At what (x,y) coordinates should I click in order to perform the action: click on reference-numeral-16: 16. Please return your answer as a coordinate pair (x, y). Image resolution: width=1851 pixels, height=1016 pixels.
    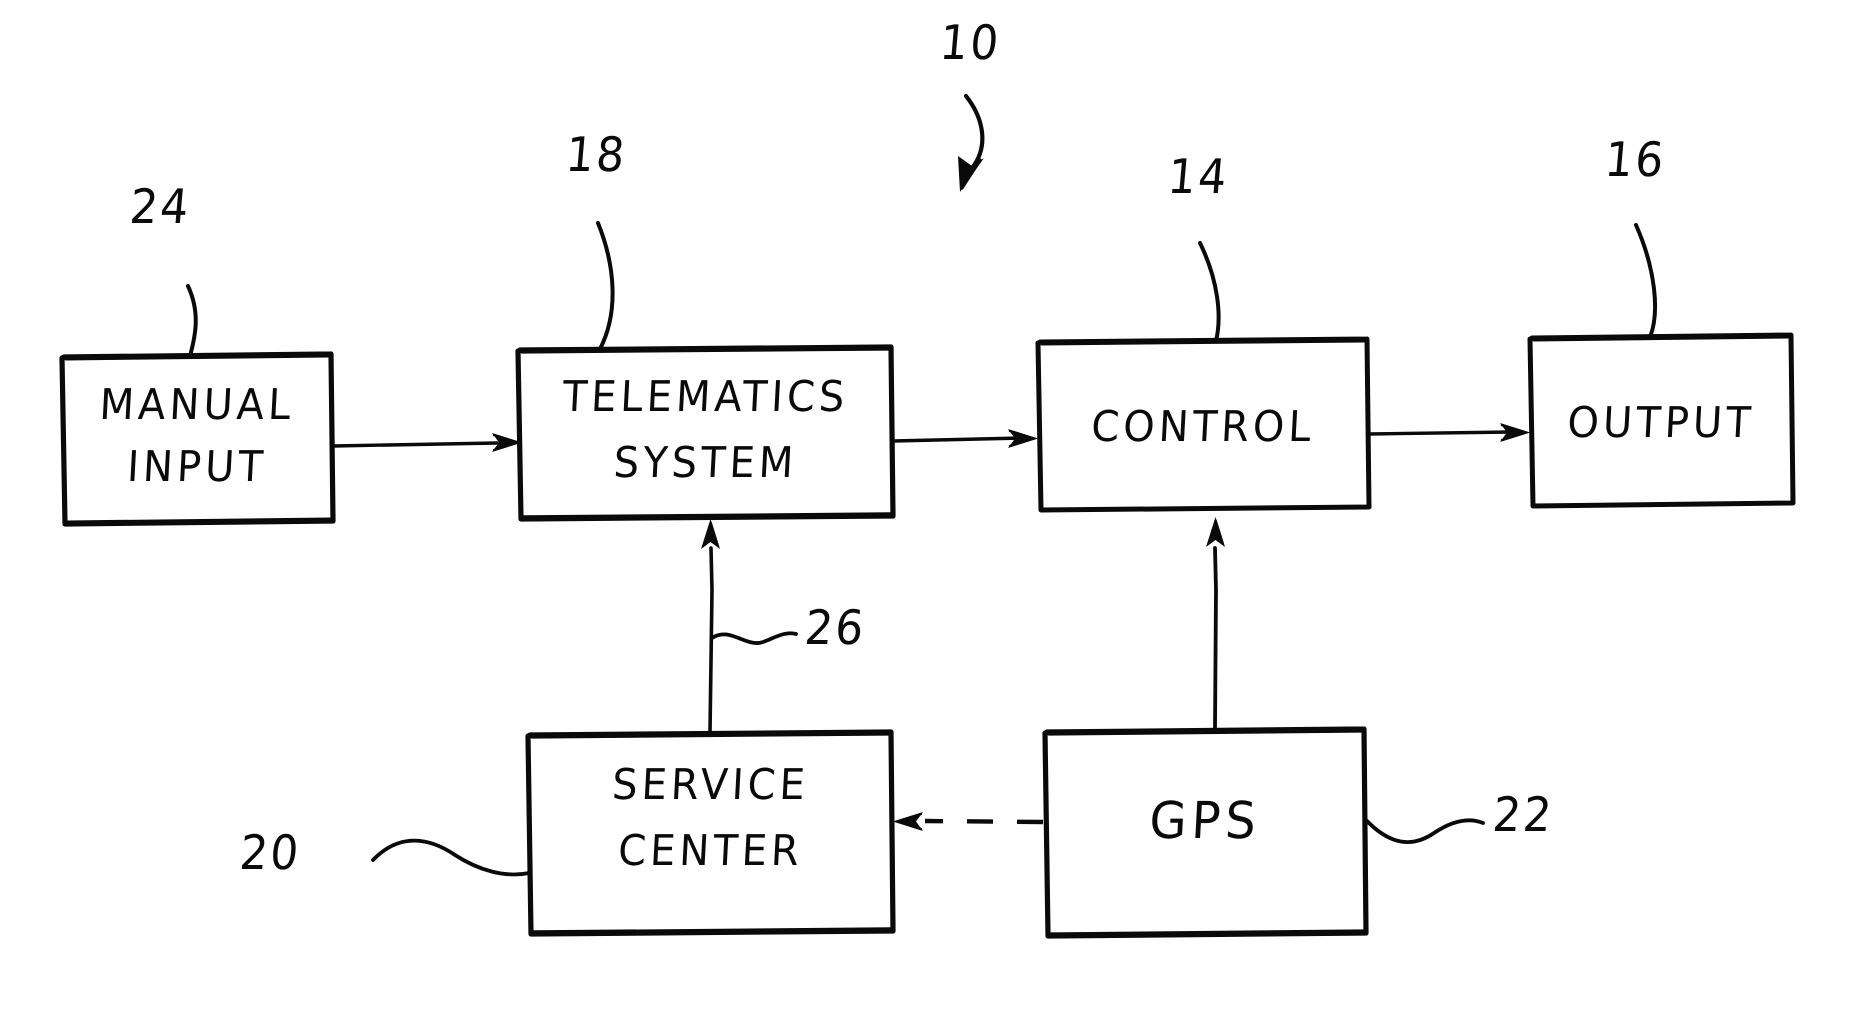
    Looking at the image, I should click on (1635, 160).